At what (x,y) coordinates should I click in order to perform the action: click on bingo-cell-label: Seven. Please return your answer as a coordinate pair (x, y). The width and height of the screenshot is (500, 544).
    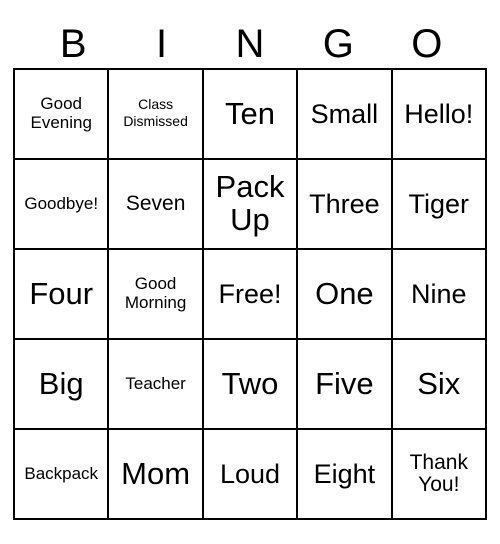
    Looking at the image, I should click on (155, 203).